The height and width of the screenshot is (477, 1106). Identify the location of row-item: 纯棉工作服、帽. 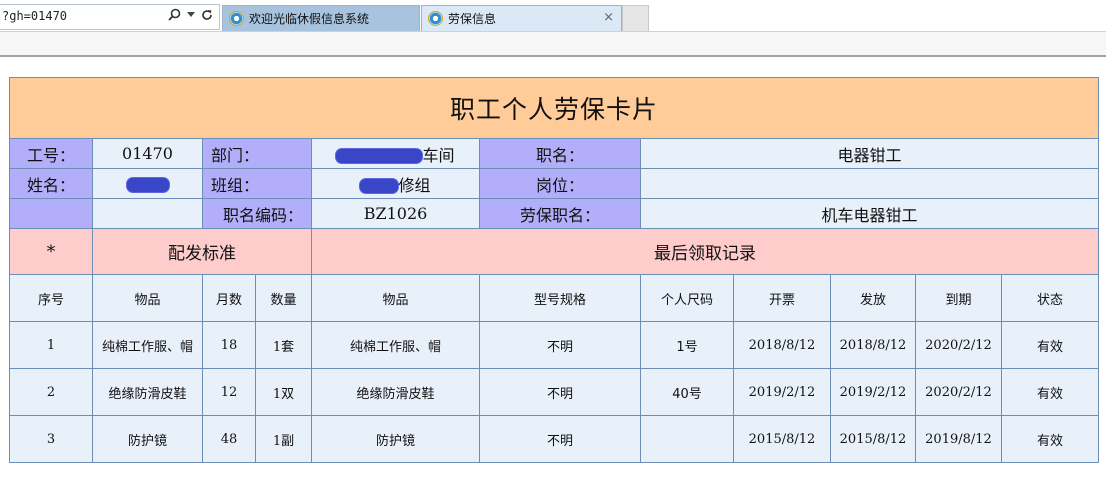
(395, 345).